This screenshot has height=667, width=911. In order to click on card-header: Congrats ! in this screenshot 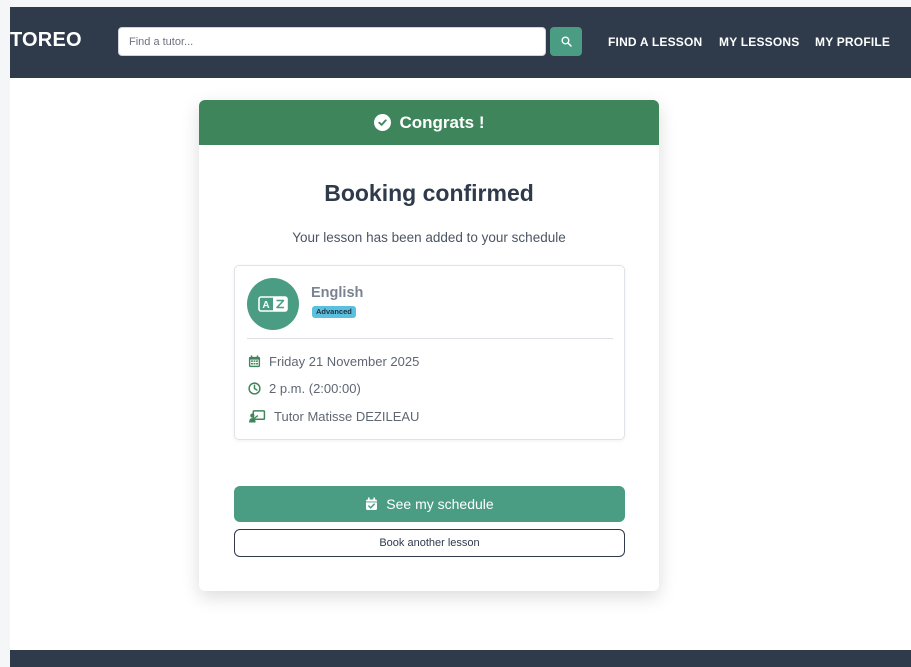, I will do `click(429, 122)`.